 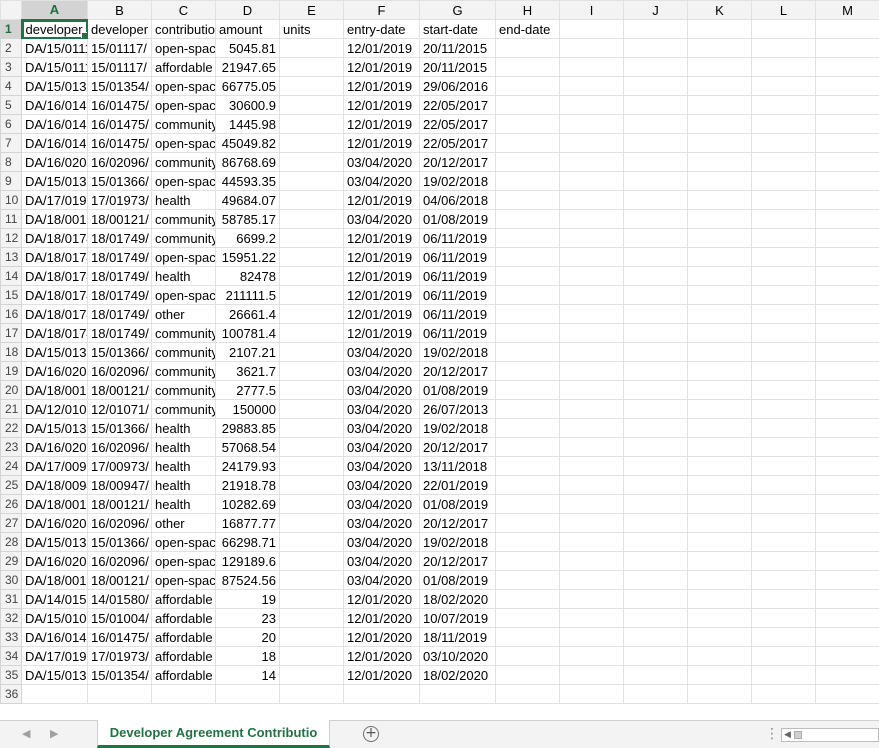 I want to click on cell-a16: DA/18/01749, so click(x=54, y=314).